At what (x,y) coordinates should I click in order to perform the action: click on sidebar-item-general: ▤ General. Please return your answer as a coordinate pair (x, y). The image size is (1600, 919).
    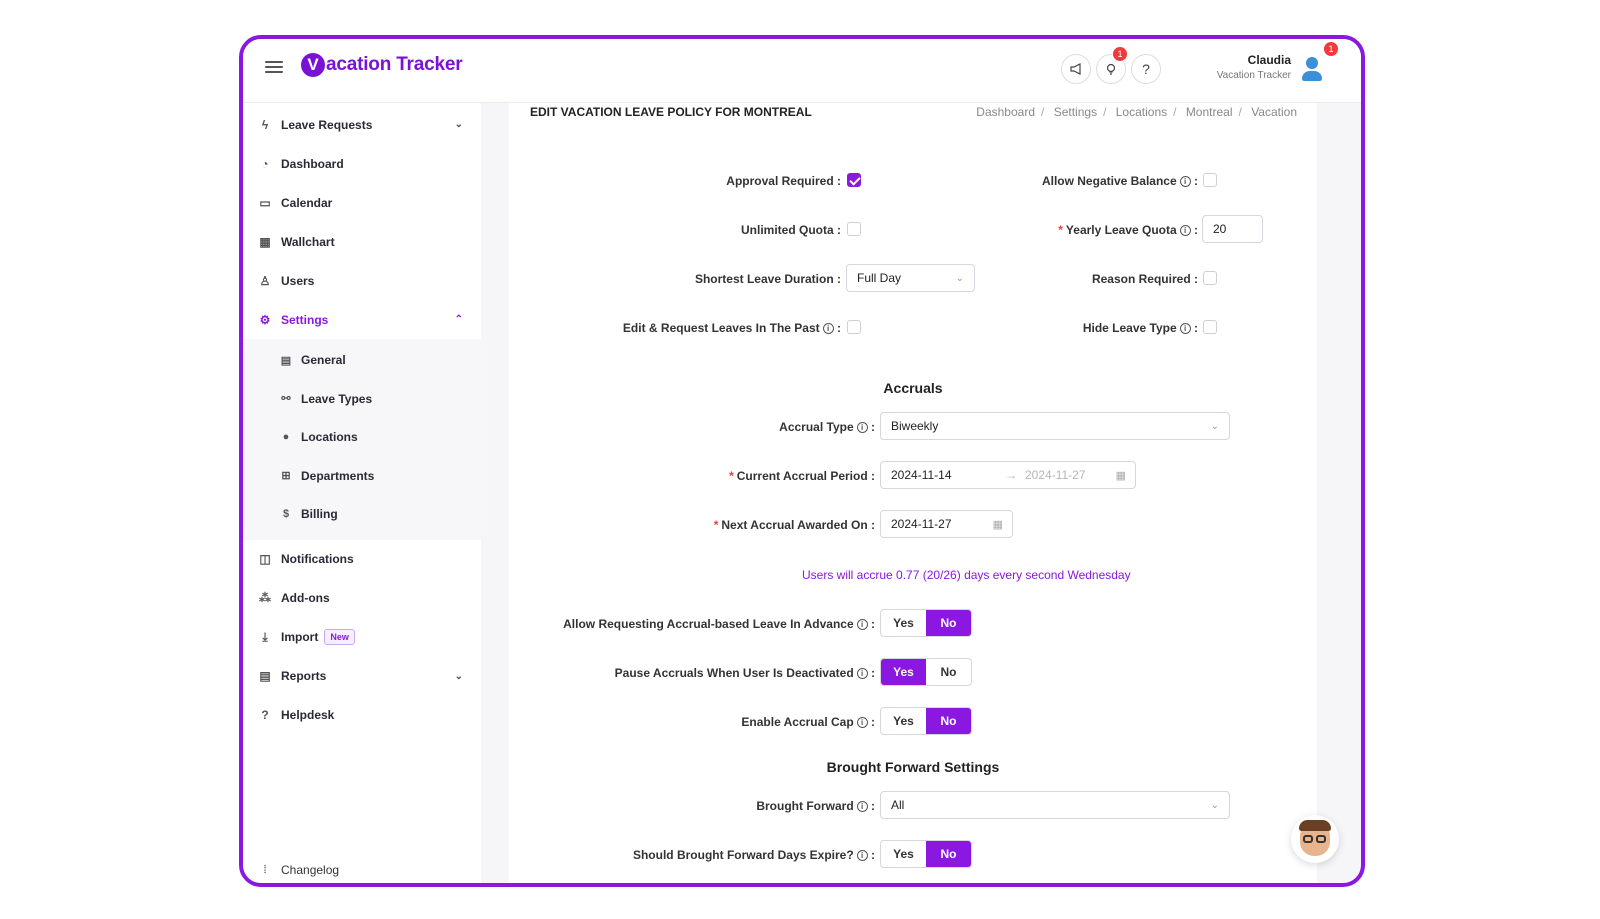
    Looking at the image, I should click on (362, 360).